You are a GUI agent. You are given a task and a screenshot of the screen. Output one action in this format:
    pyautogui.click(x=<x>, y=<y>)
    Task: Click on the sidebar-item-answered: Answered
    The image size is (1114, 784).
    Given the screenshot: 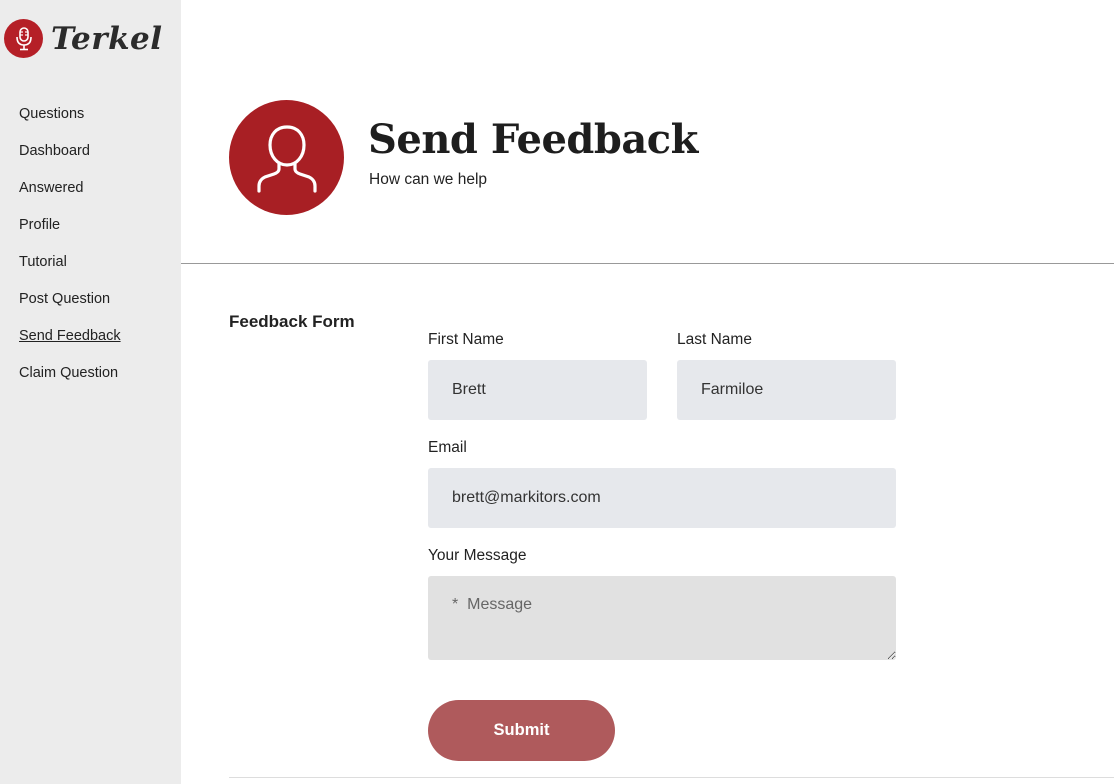 What is the action you would take?
    pyautogui.click(x=70, y=196)
    